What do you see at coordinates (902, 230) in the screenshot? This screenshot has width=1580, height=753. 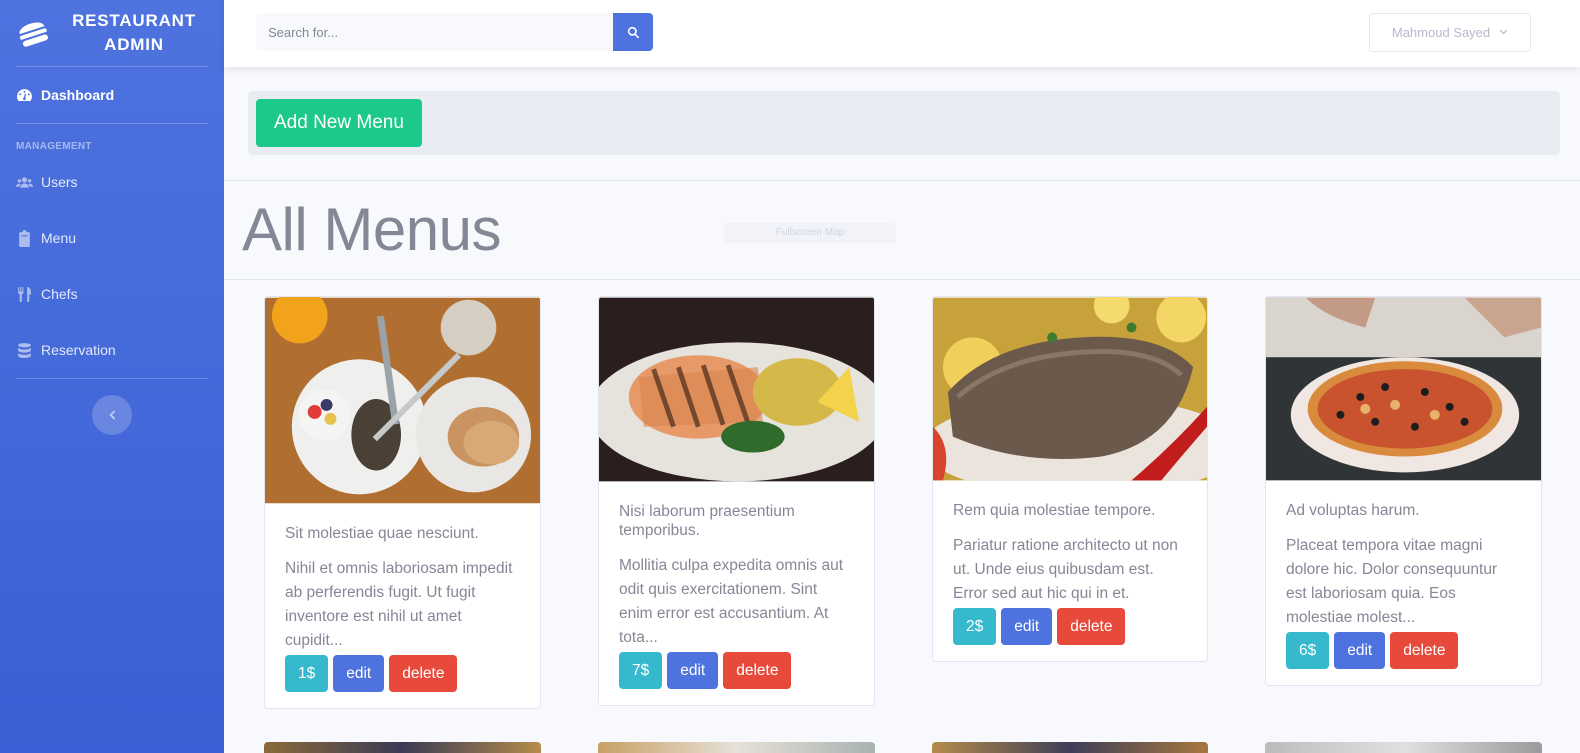 I see `title-band: All Menus Fullscreen Map` at bounding box center [902, 230].